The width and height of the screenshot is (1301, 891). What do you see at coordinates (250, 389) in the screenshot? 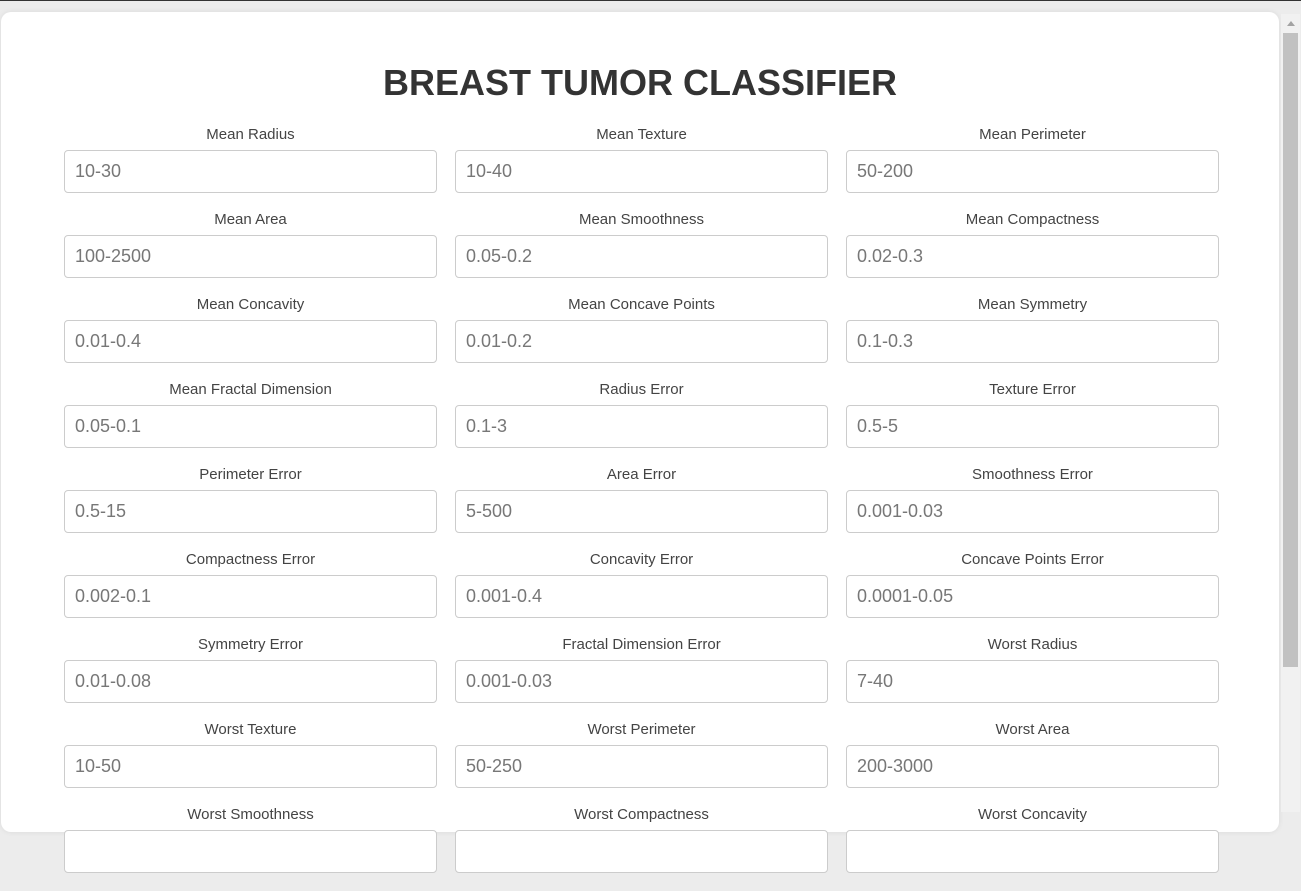
I see `field-label: Mean Fractal Dimension` at bounding box center [250, 389].